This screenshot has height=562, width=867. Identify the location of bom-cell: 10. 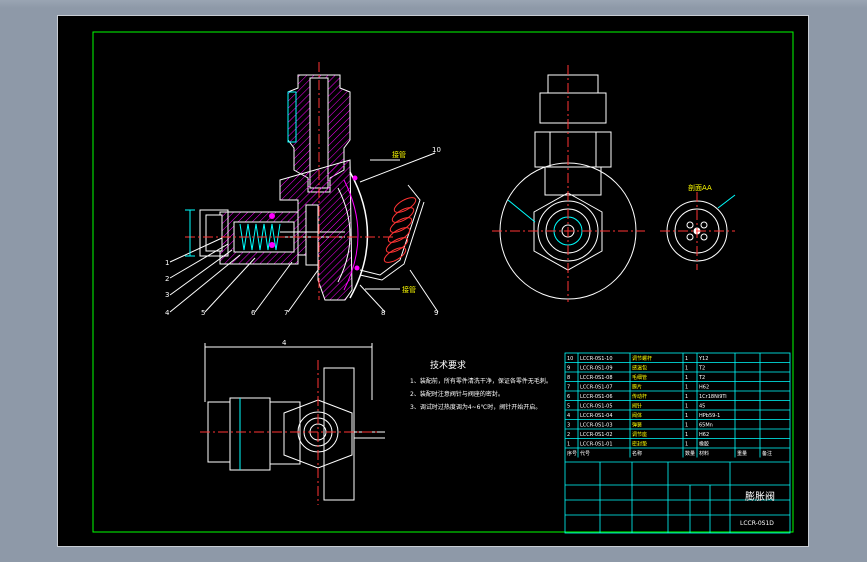
(570, 359).